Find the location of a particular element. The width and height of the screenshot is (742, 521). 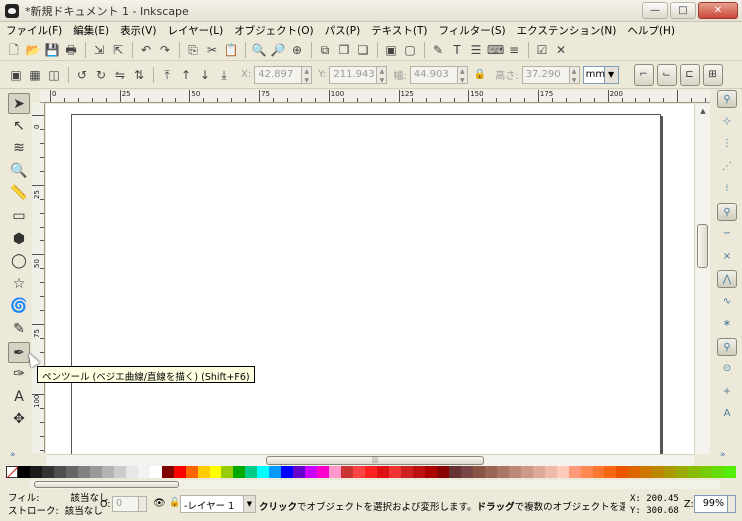

save-icon: 💾 is located at coordinates (52, 50).